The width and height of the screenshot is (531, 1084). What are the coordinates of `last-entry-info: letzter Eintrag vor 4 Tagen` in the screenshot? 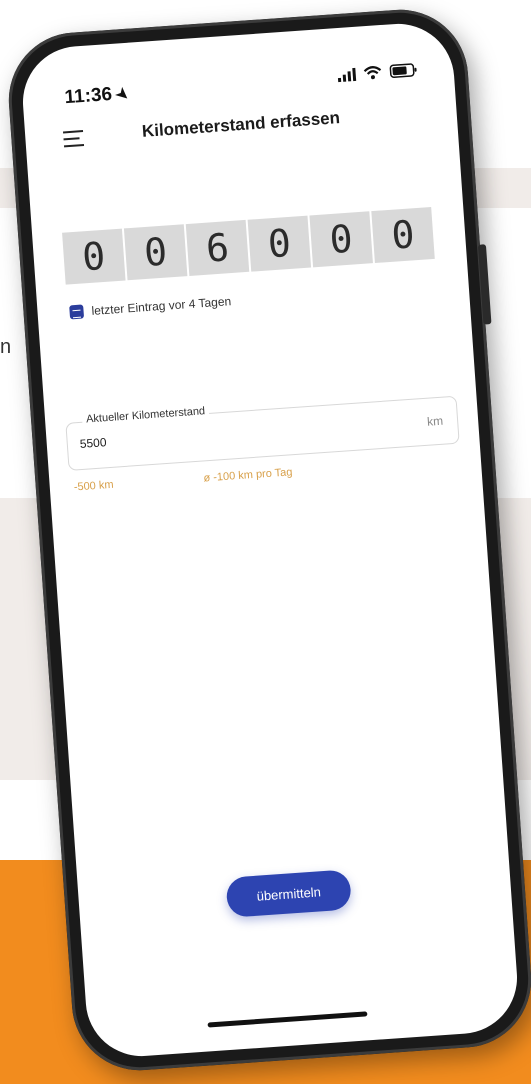 It's located at (150, 307).